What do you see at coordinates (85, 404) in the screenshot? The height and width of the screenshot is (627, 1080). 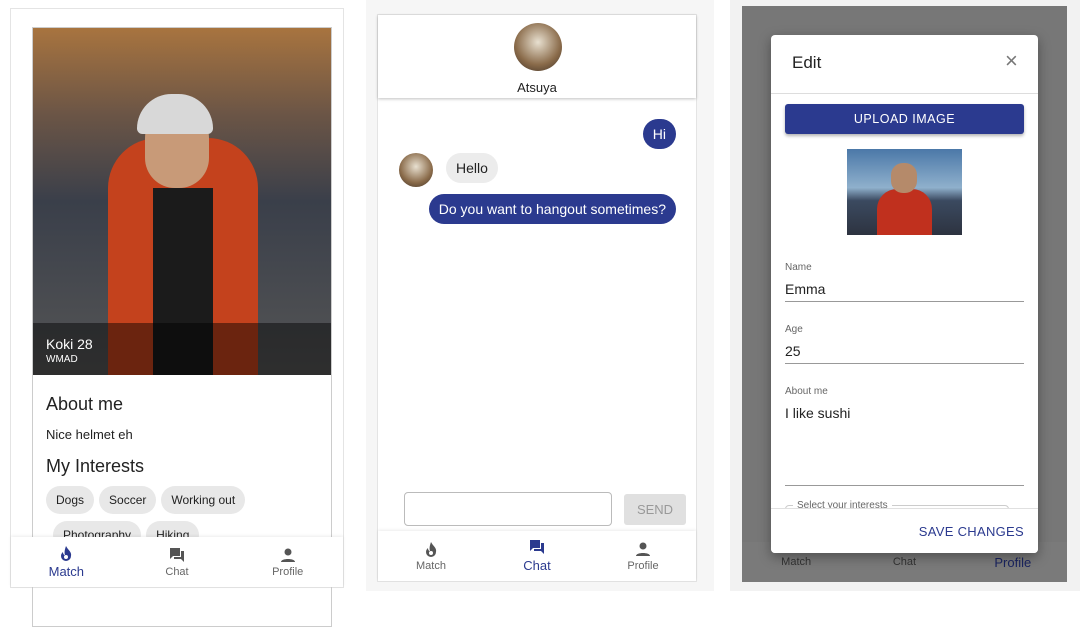 I see `about-heading: About me` at bounding box center [85, 404].